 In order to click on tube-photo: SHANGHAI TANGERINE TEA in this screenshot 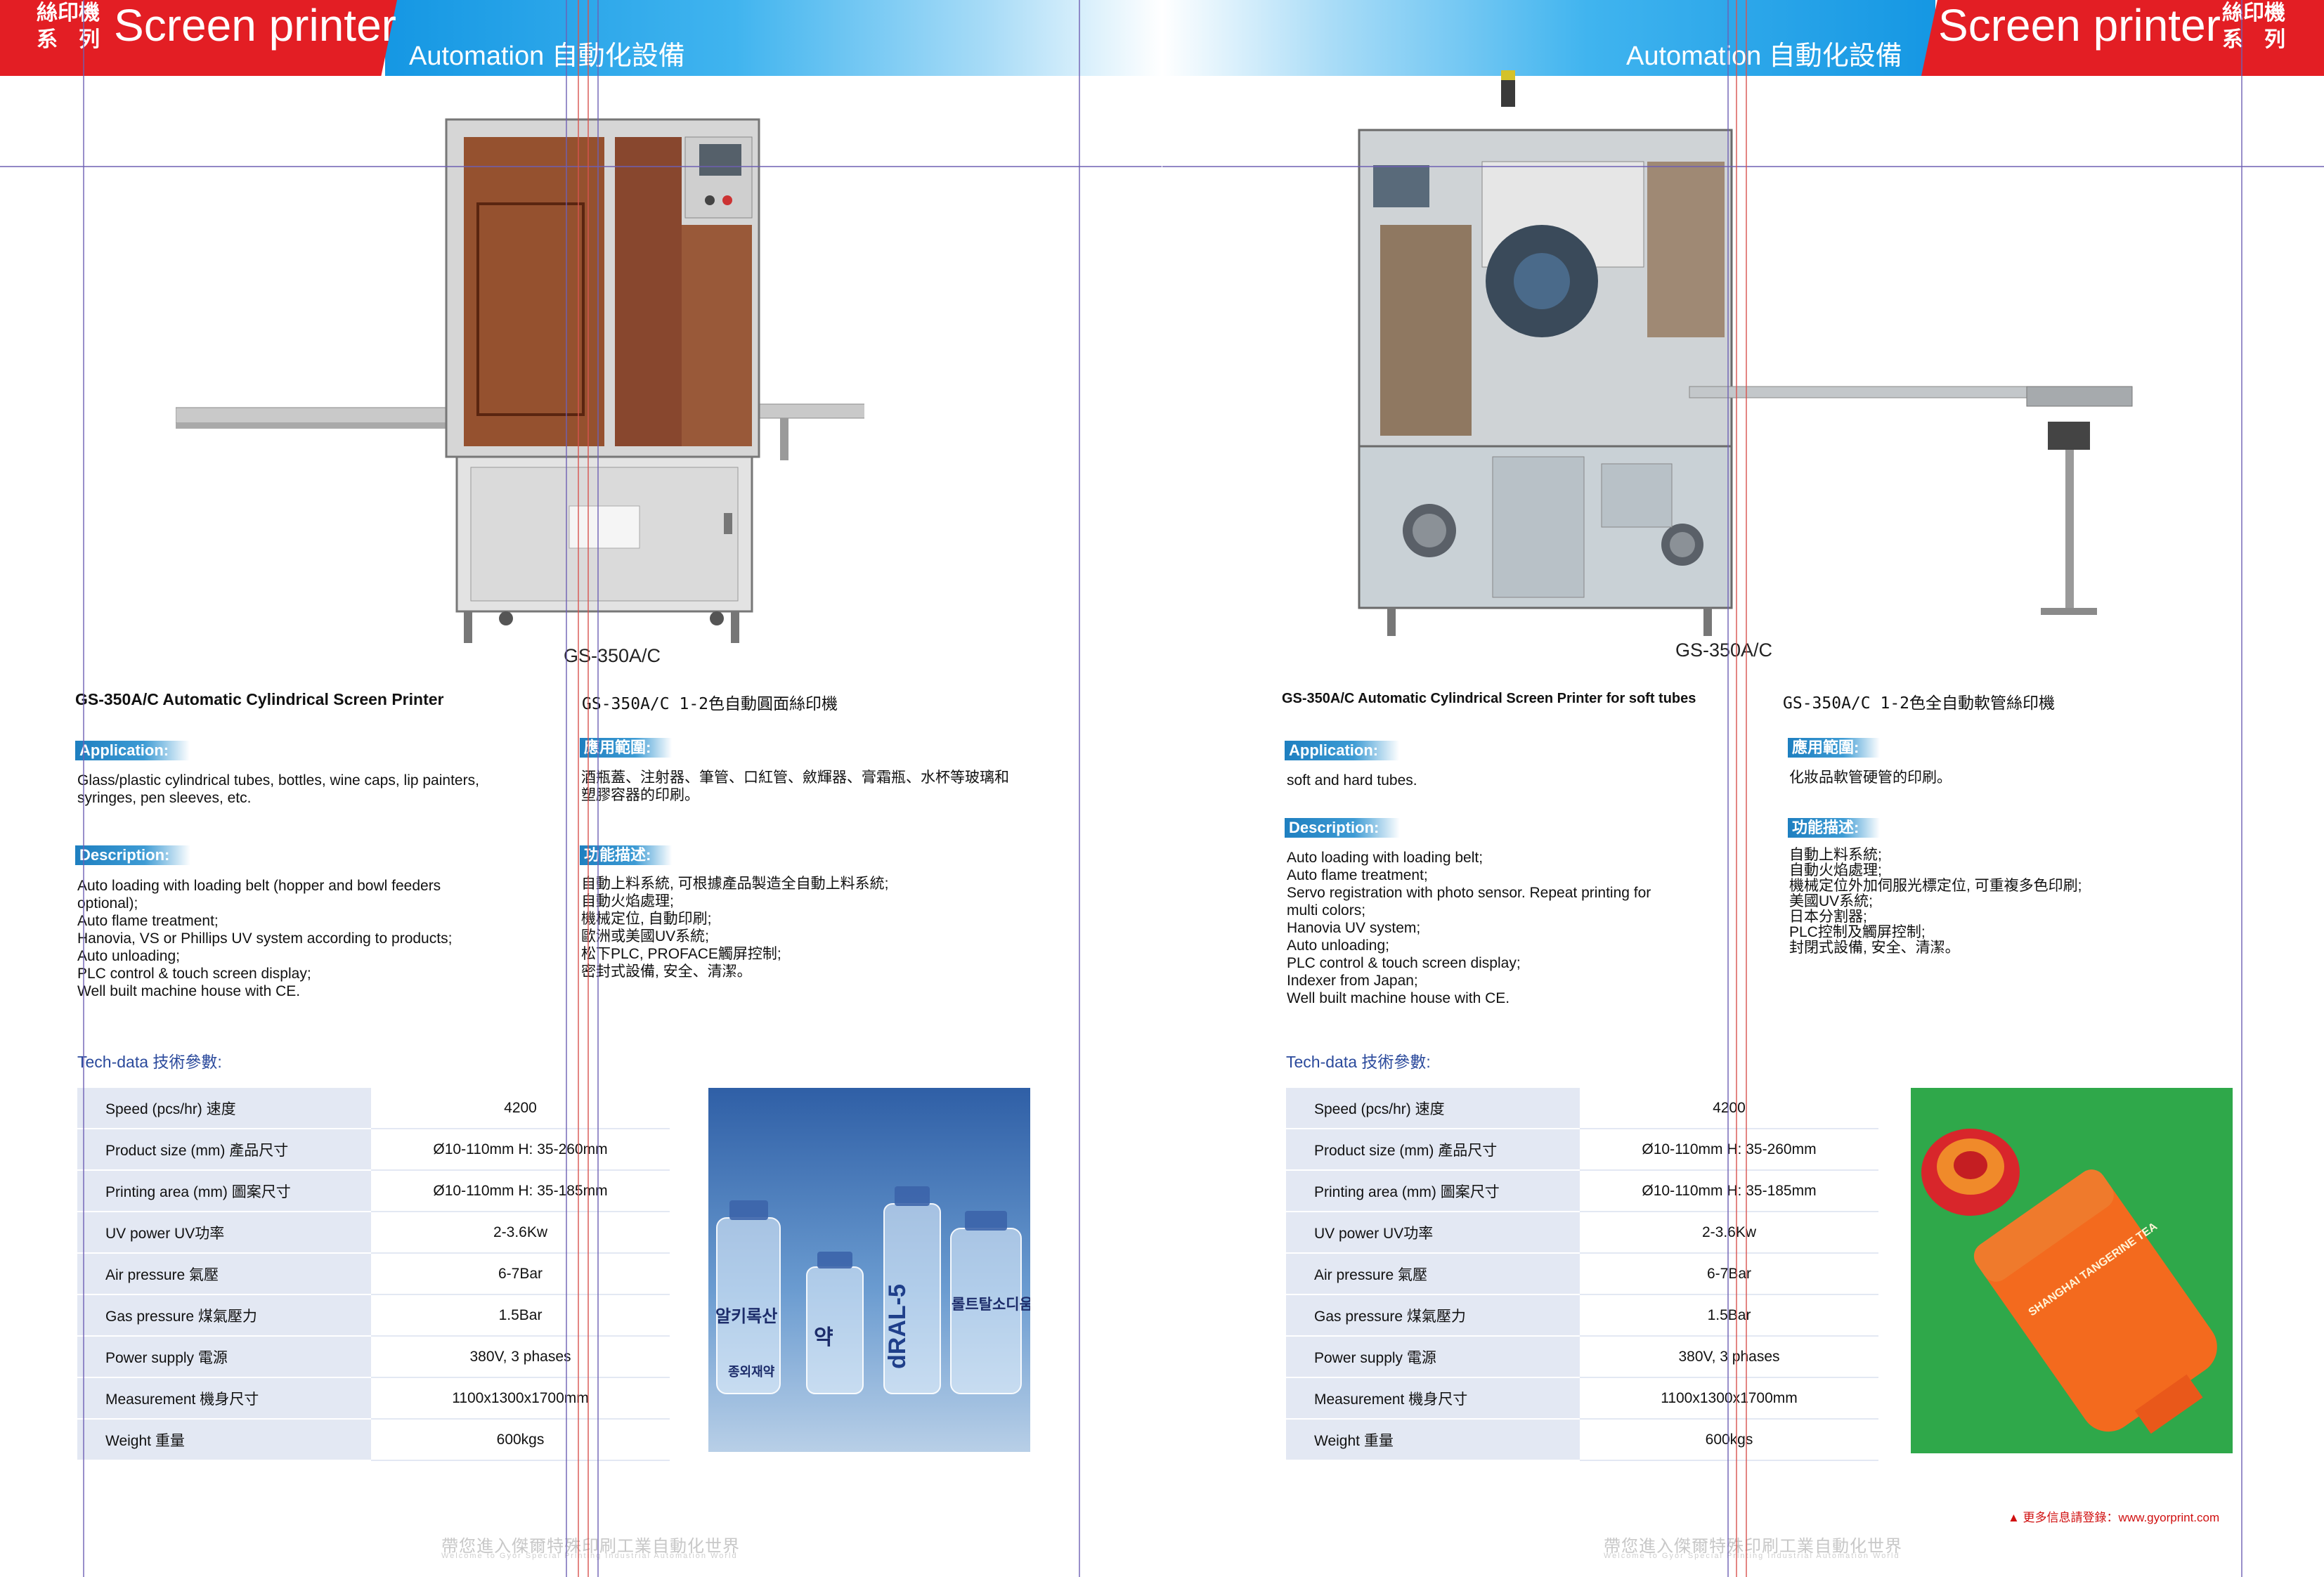, I will do `click(2072, 1270)`.